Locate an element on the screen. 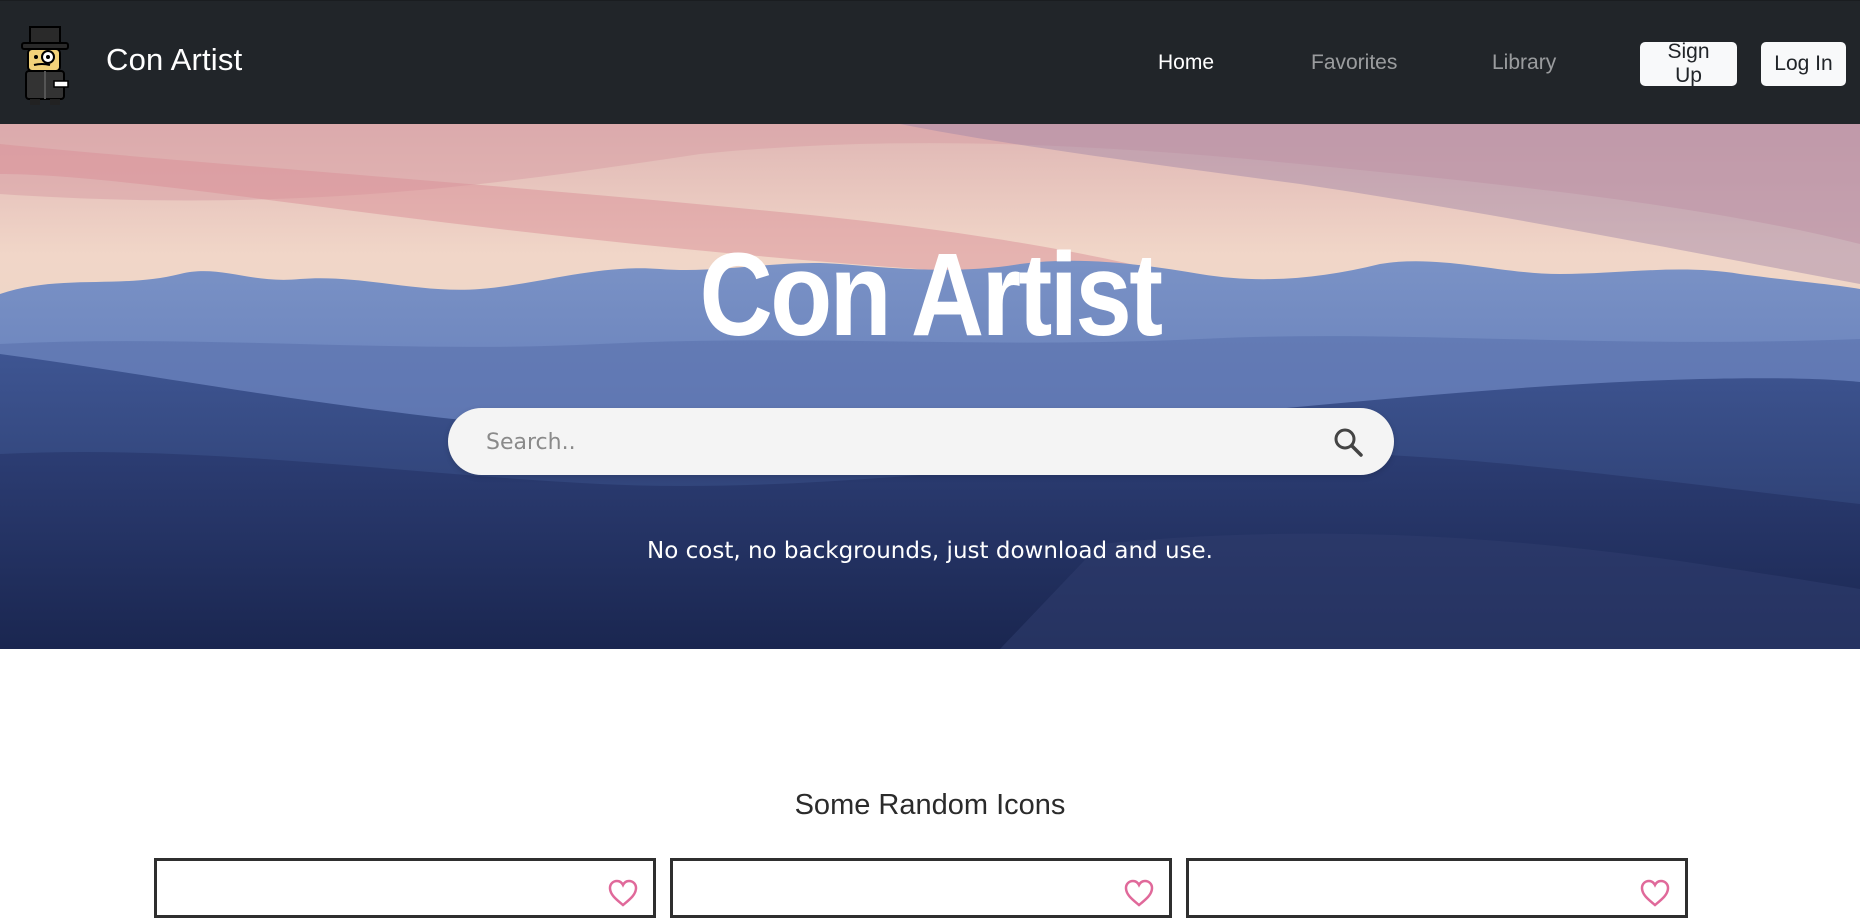 The height and width of the screenshot is (918, 1860). search-input is located at coordinates (896, 442).